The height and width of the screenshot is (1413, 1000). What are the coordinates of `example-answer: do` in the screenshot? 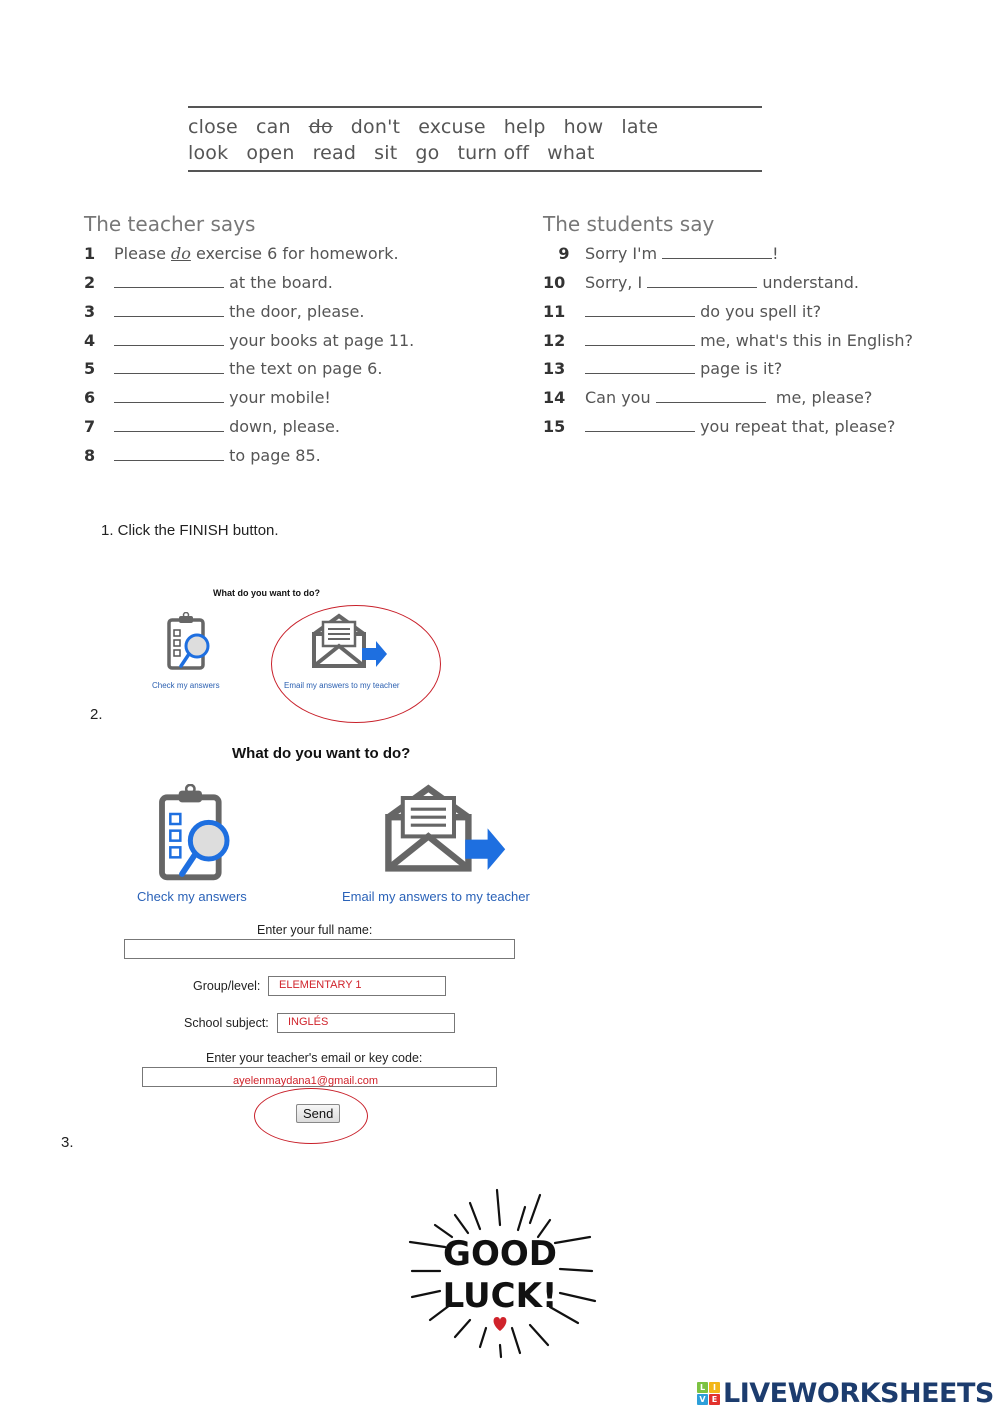 It's located at (181, 253).